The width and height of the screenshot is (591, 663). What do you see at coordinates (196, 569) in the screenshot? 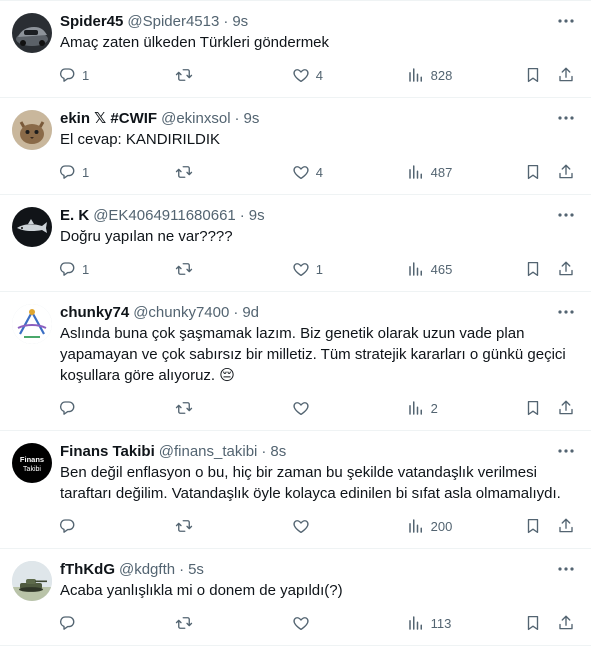
I see `timestamp: 5s` at bounding box center [196, 569].